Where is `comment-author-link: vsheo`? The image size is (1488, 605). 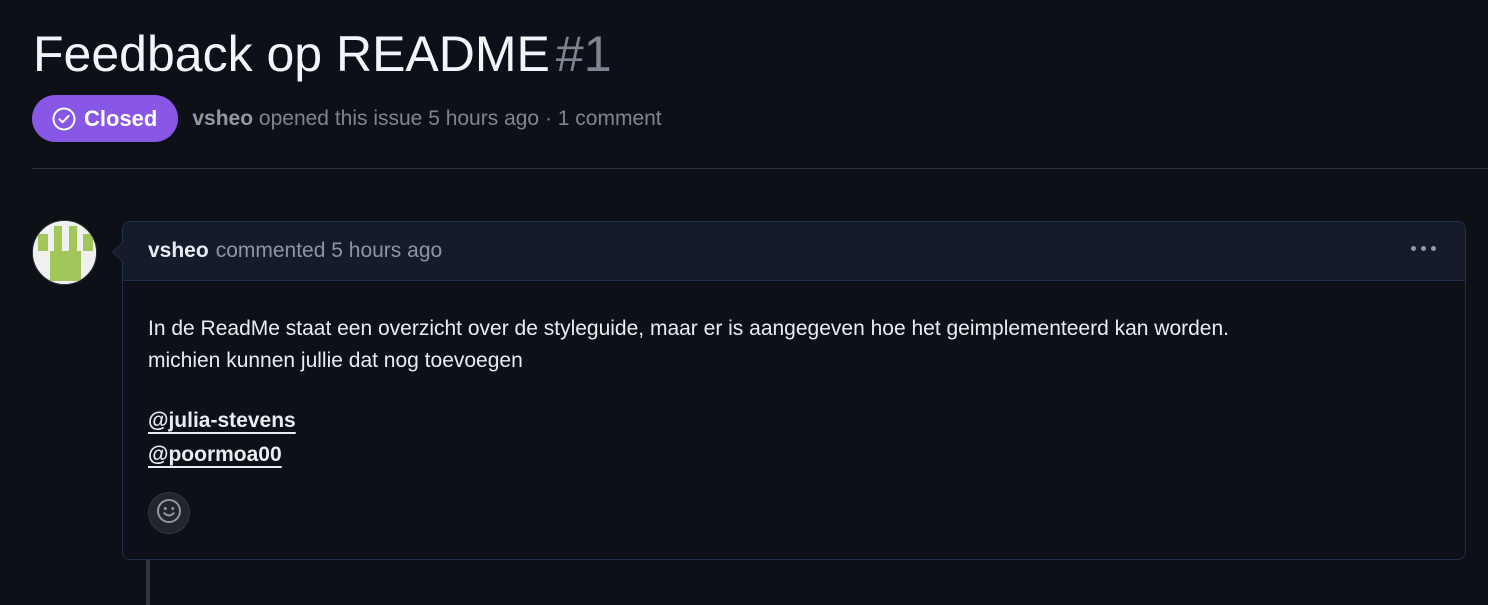 comment-author-link: vsheo is located at coordinates (178, 251).